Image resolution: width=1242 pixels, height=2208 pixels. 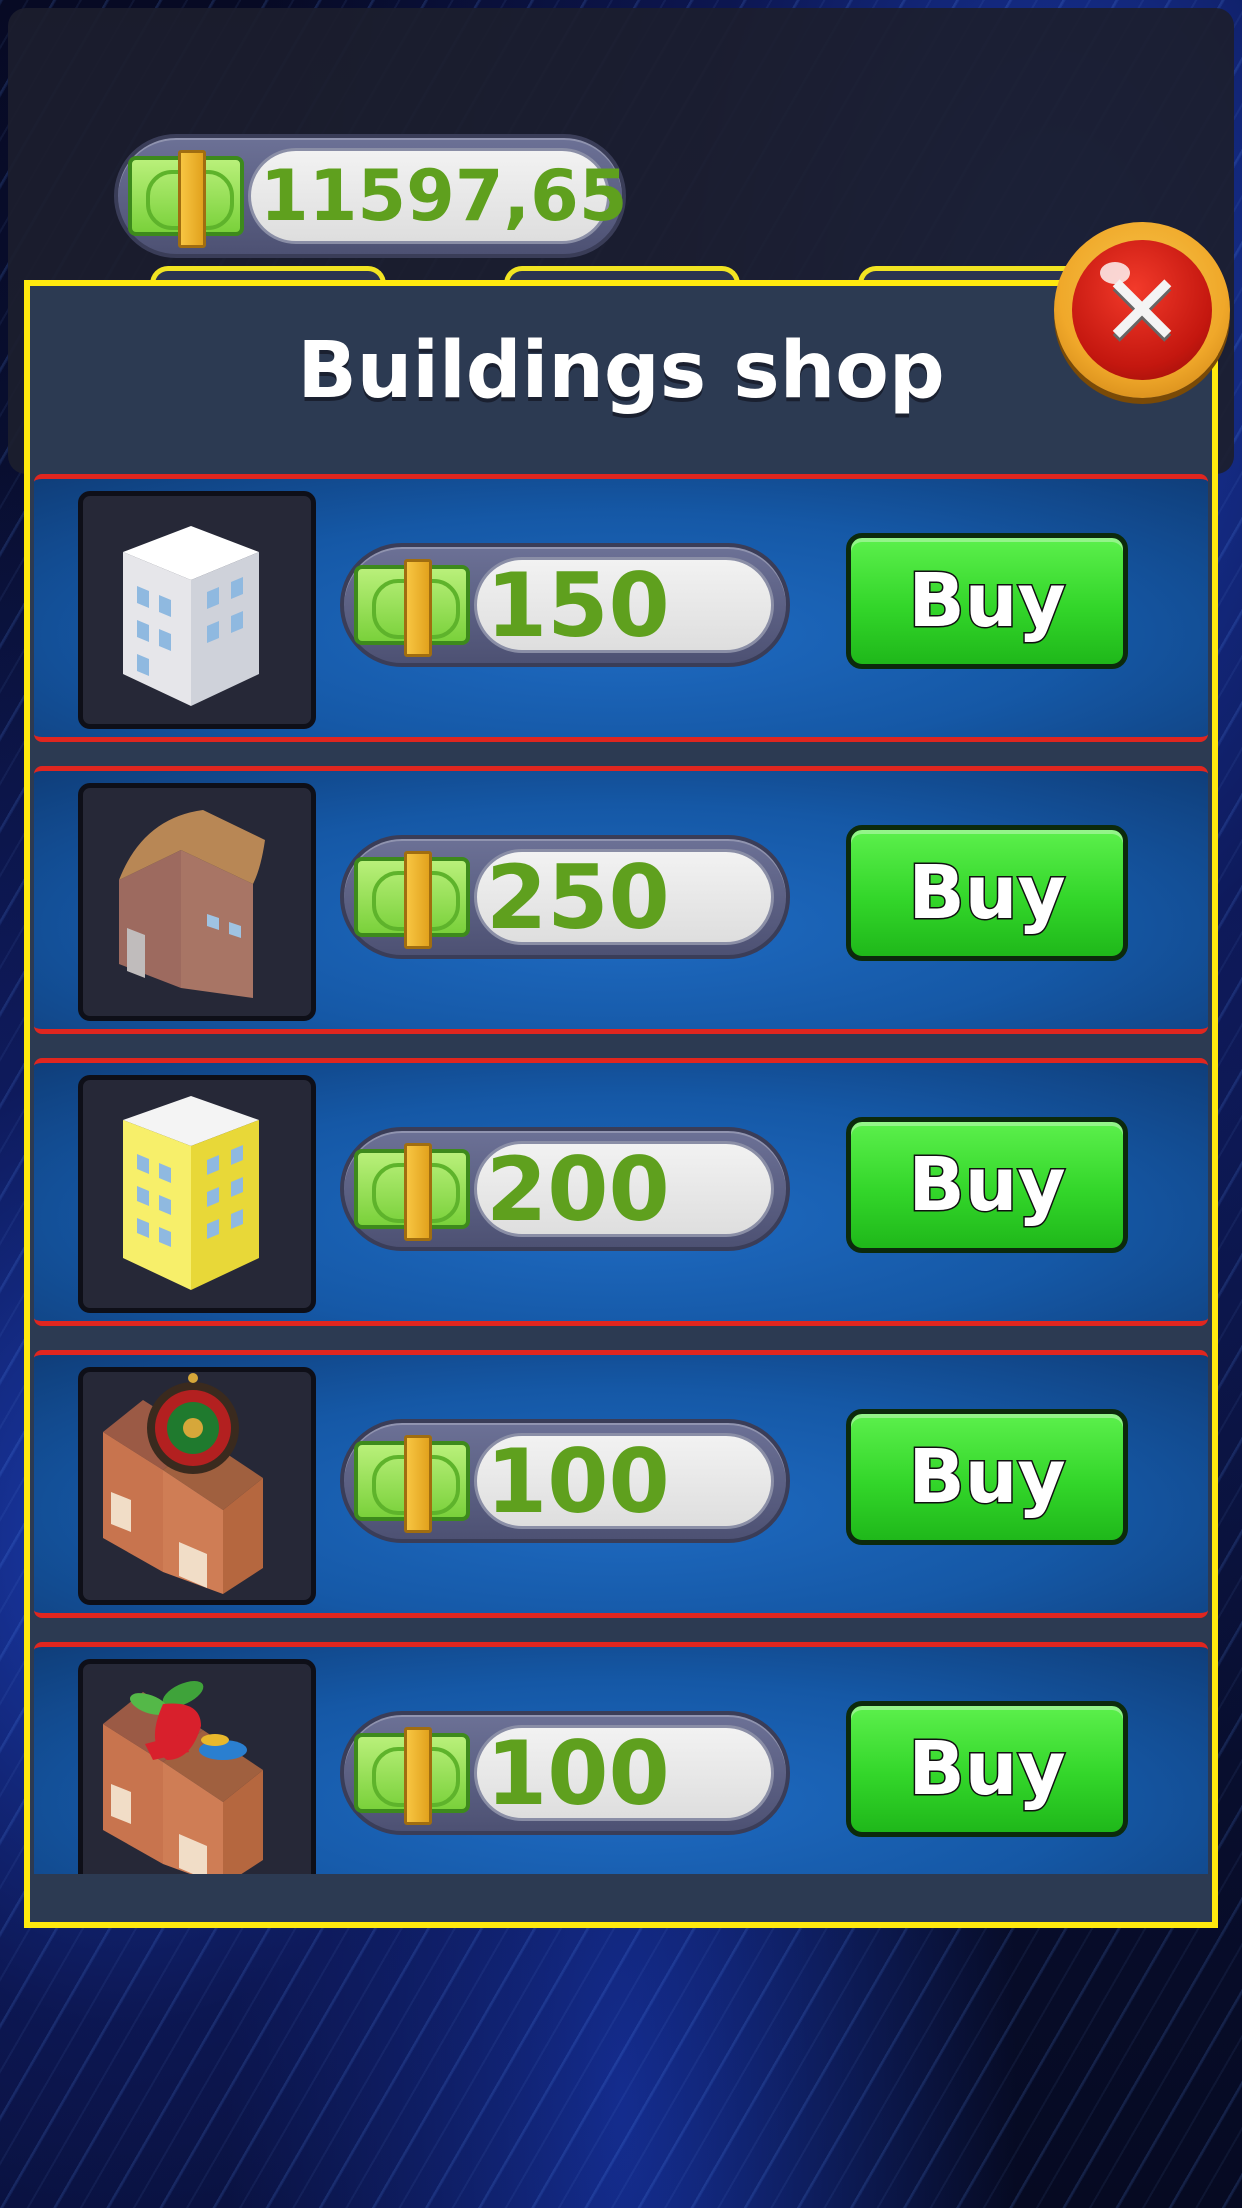 I want to click on brown-barn-house-icon, so click(x=197, y=902).